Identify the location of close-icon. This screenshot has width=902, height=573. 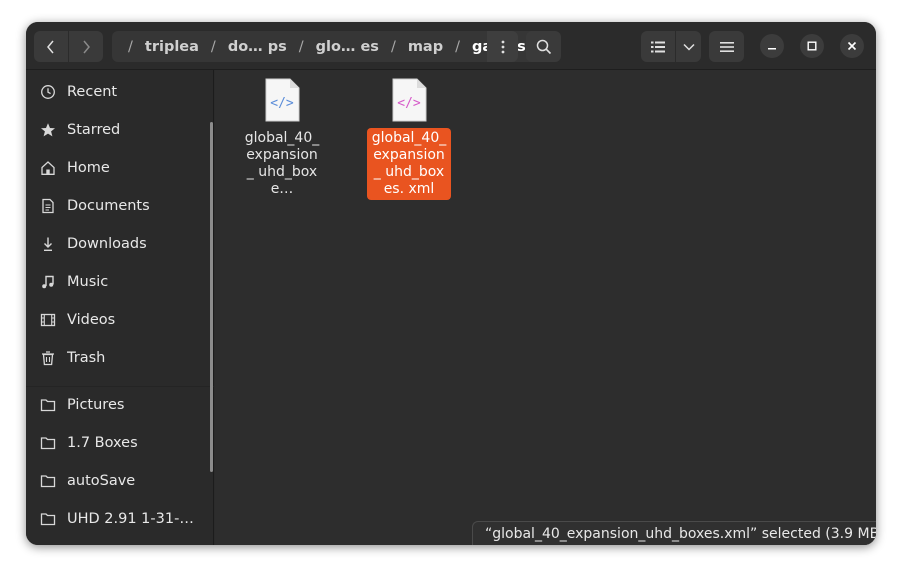
(852, 46).